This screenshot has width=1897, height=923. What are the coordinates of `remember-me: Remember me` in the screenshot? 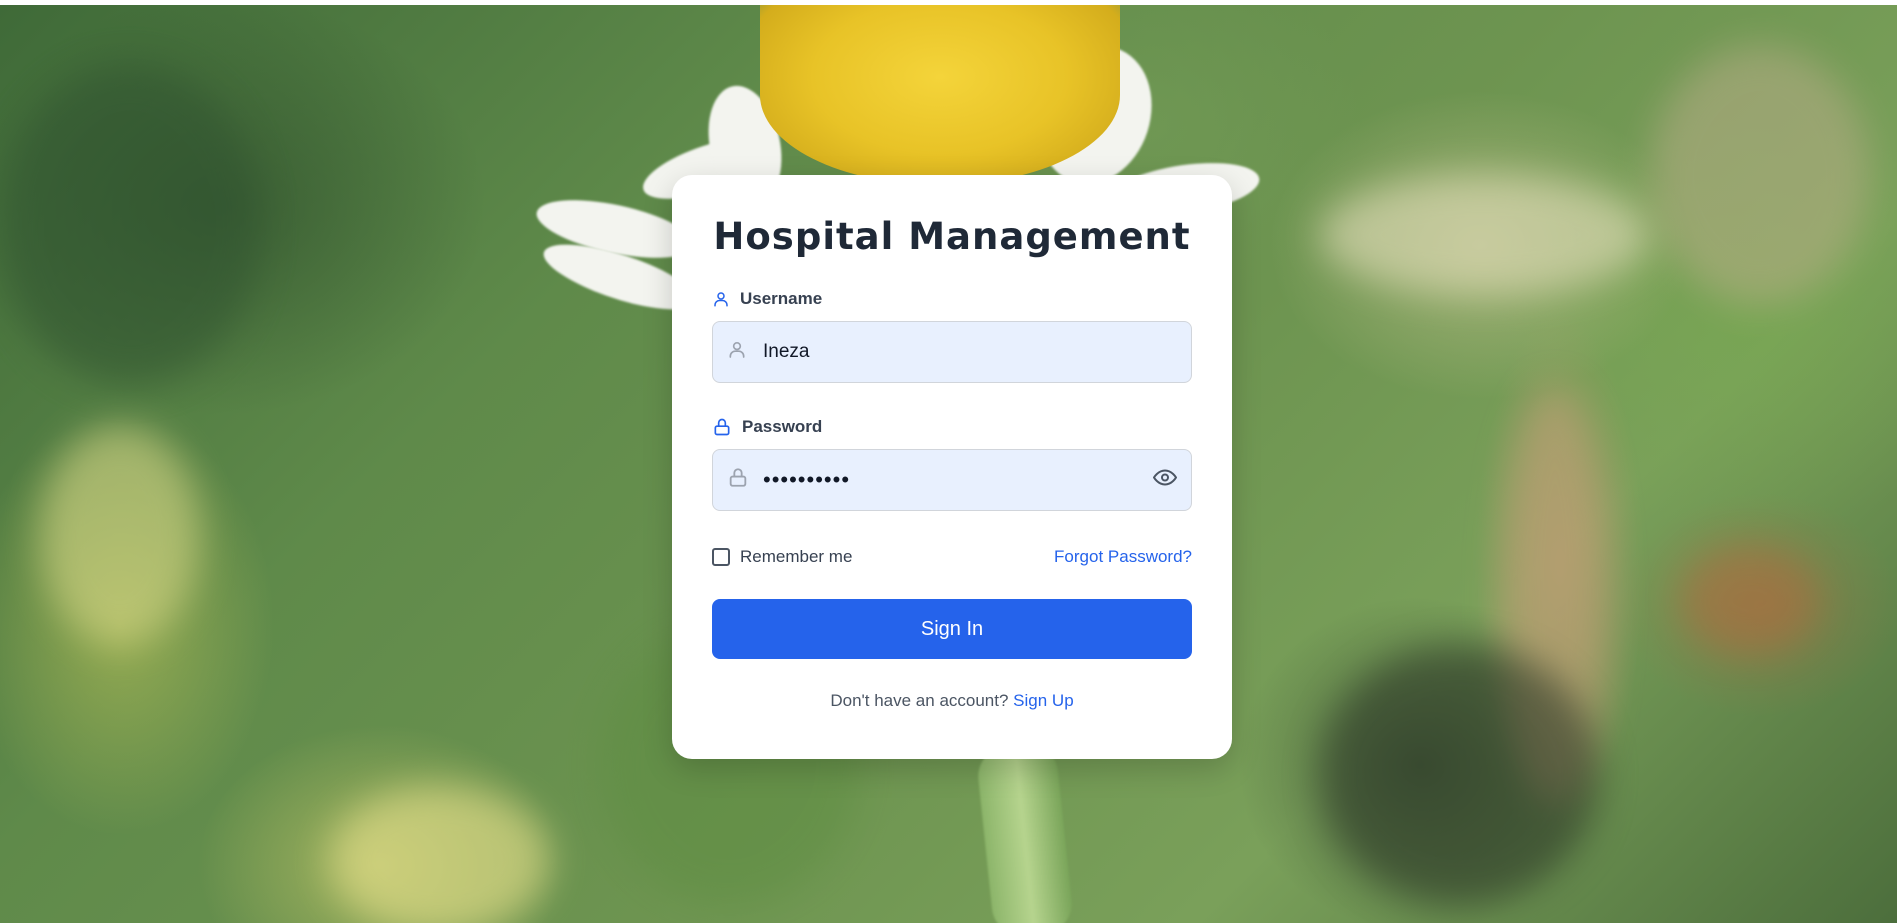 It's located at (782, 557).